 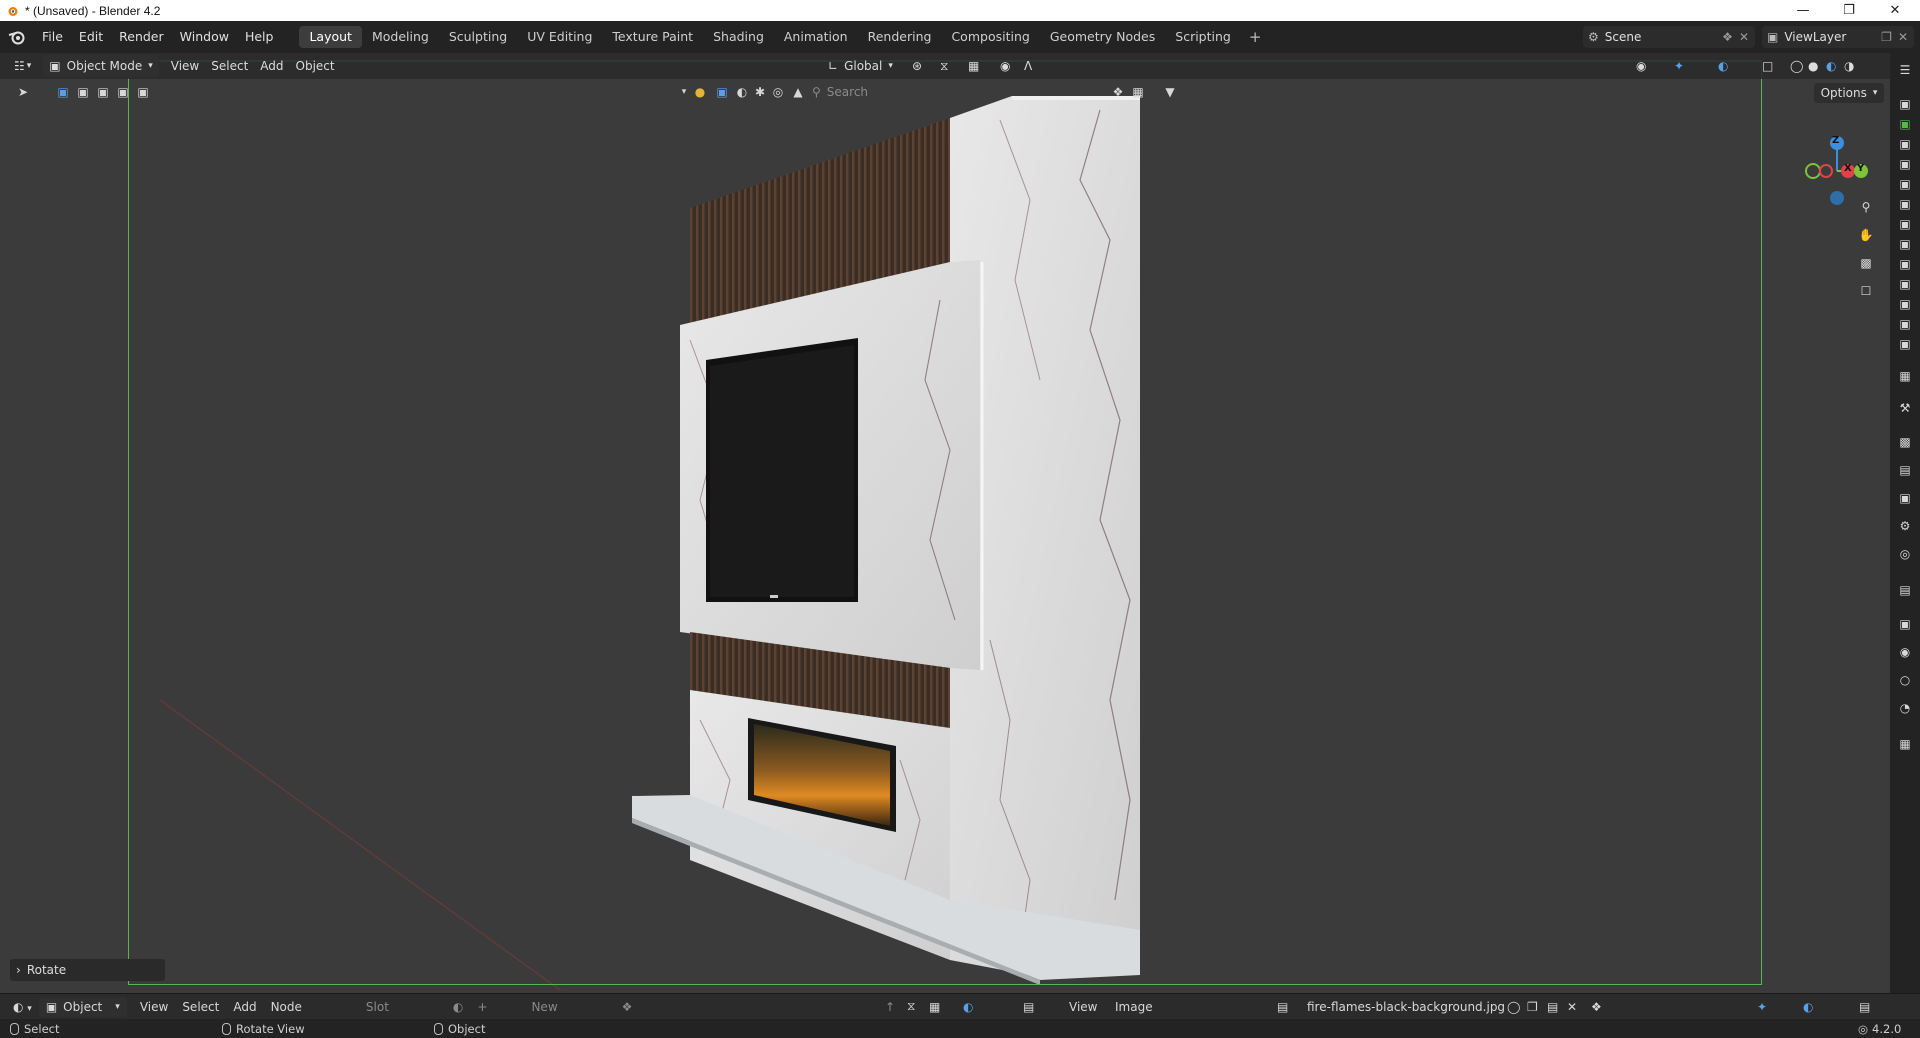 I want to click on add-material-icon: +, so click(x=482, y=1007).